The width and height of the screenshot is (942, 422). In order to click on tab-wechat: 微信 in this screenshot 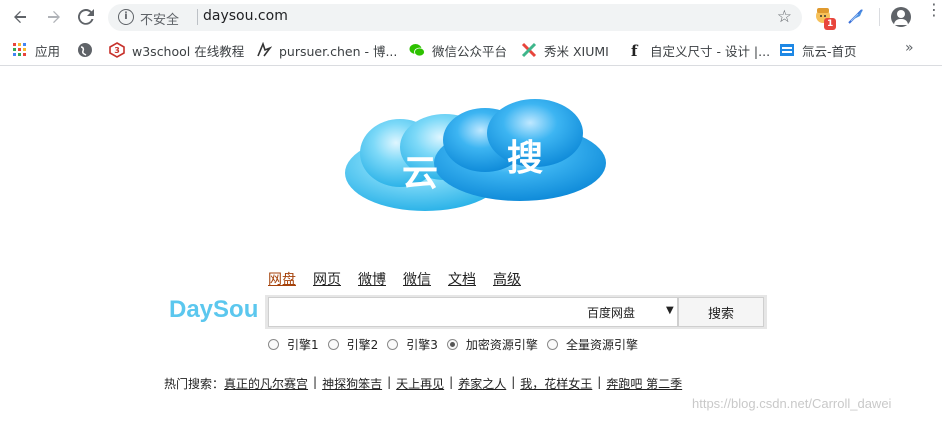, I will do `click(417, 279)`.